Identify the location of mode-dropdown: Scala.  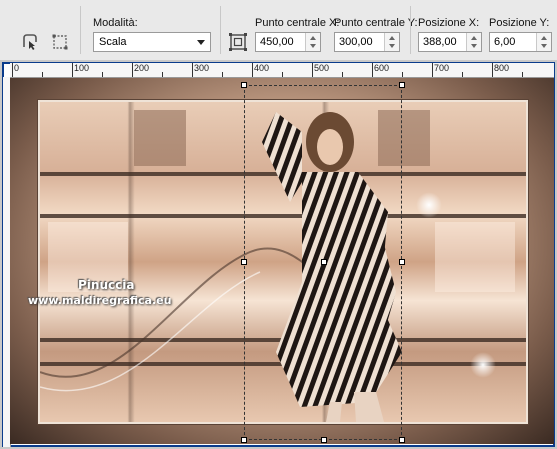
(152, 42).